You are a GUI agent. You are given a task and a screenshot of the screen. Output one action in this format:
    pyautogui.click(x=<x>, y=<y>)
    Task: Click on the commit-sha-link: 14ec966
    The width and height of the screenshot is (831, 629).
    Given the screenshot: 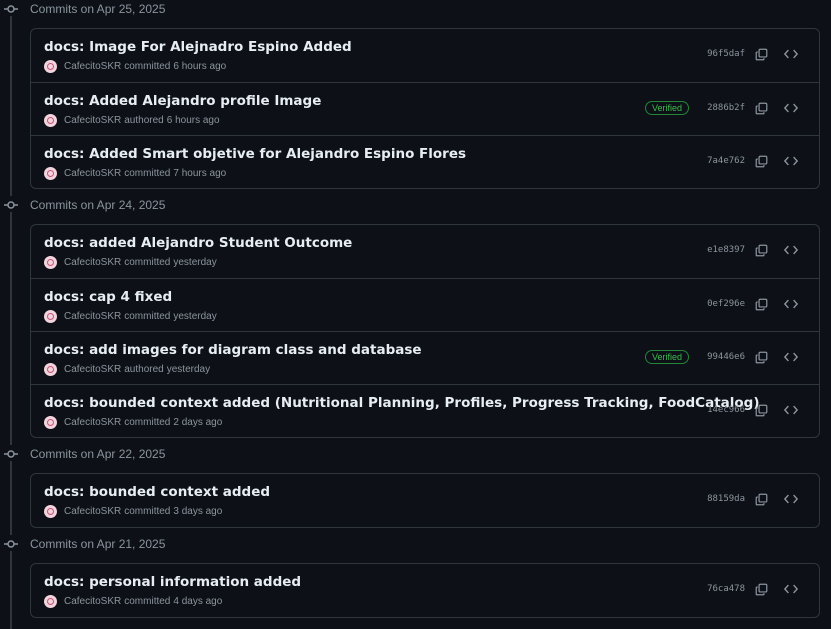 What is the action you would take?
    pyautogui.click(x=726, y=410)
    